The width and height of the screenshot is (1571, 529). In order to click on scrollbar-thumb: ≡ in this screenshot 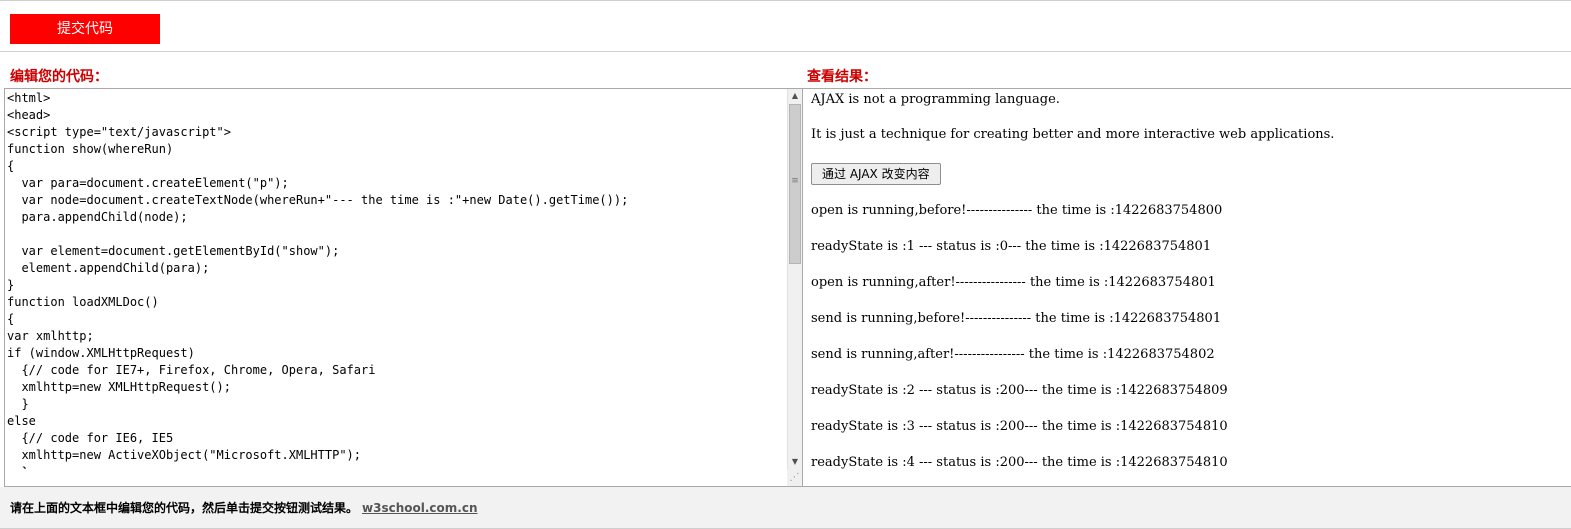, I will do `click(795, 184)`.